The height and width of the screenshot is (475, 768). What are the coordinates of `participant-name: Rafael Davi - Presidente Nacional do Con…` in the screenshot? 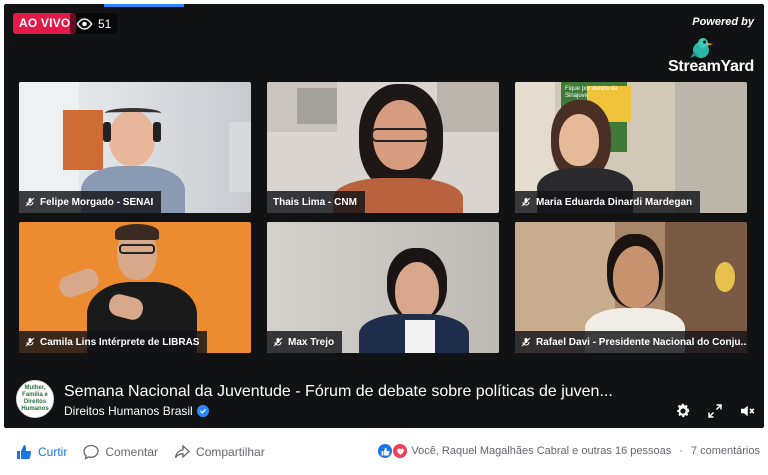 It's located at (641, 342).